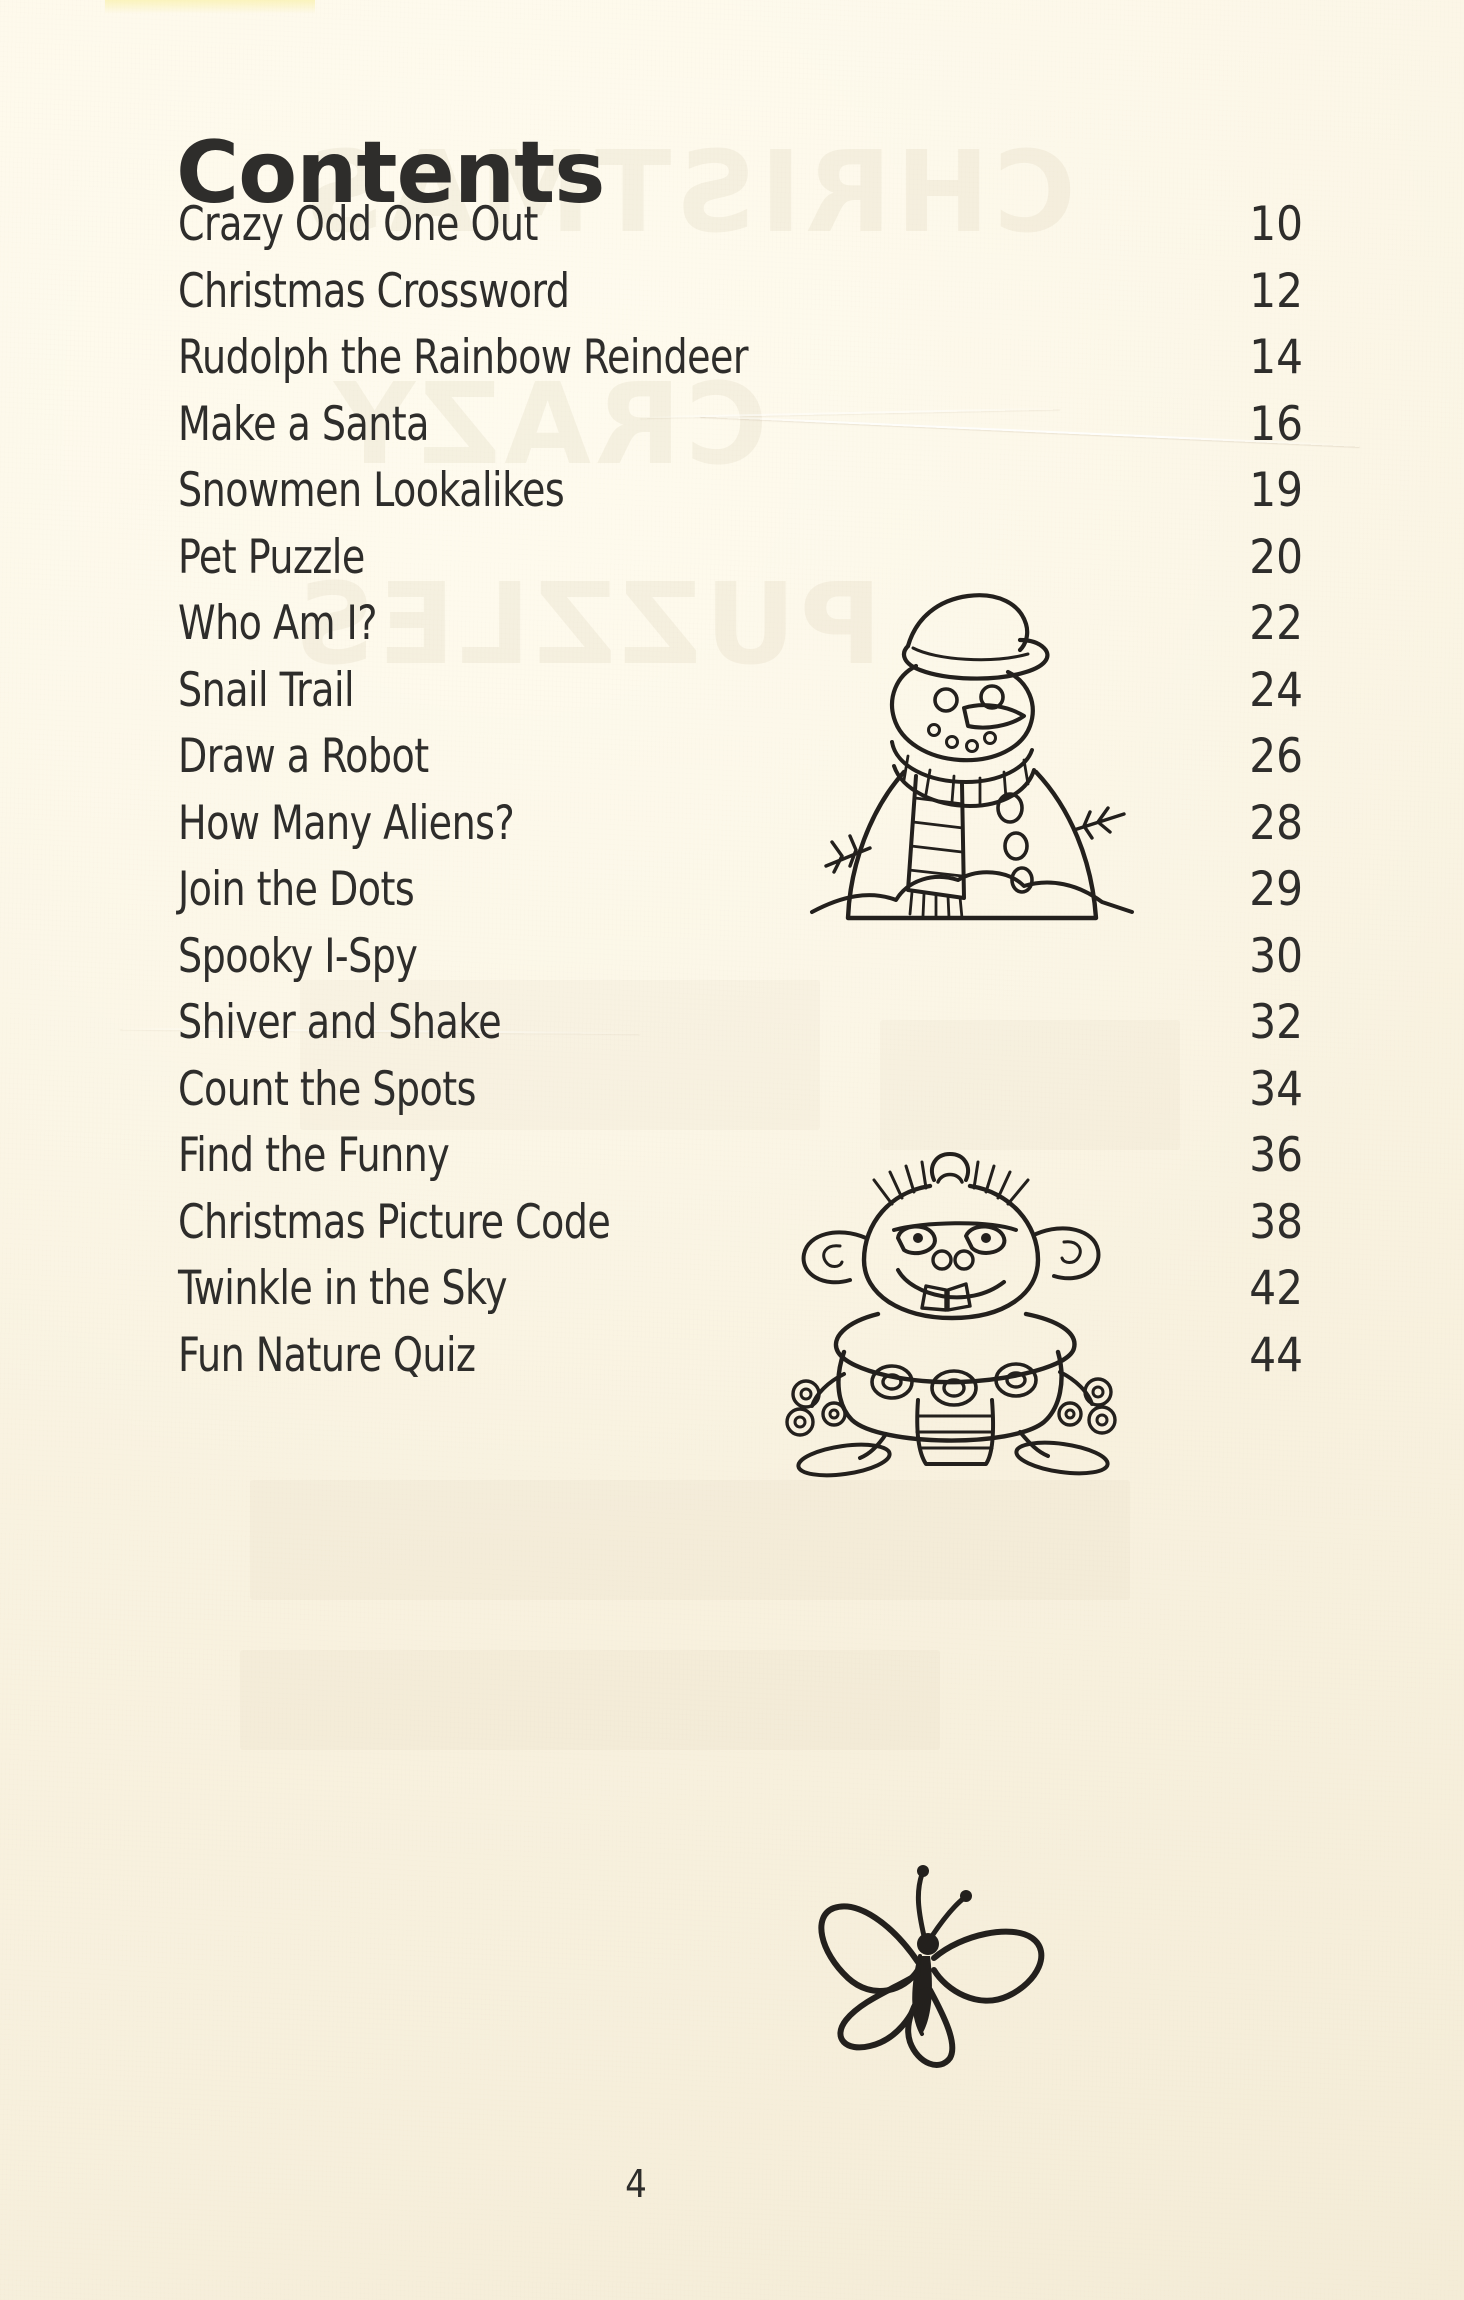 Image resolution: width=1464 pixels, height=2300 pixels. I want to click on toc-entry-title: Rudolph the Rainbow Reindeer, so click(463, 357).